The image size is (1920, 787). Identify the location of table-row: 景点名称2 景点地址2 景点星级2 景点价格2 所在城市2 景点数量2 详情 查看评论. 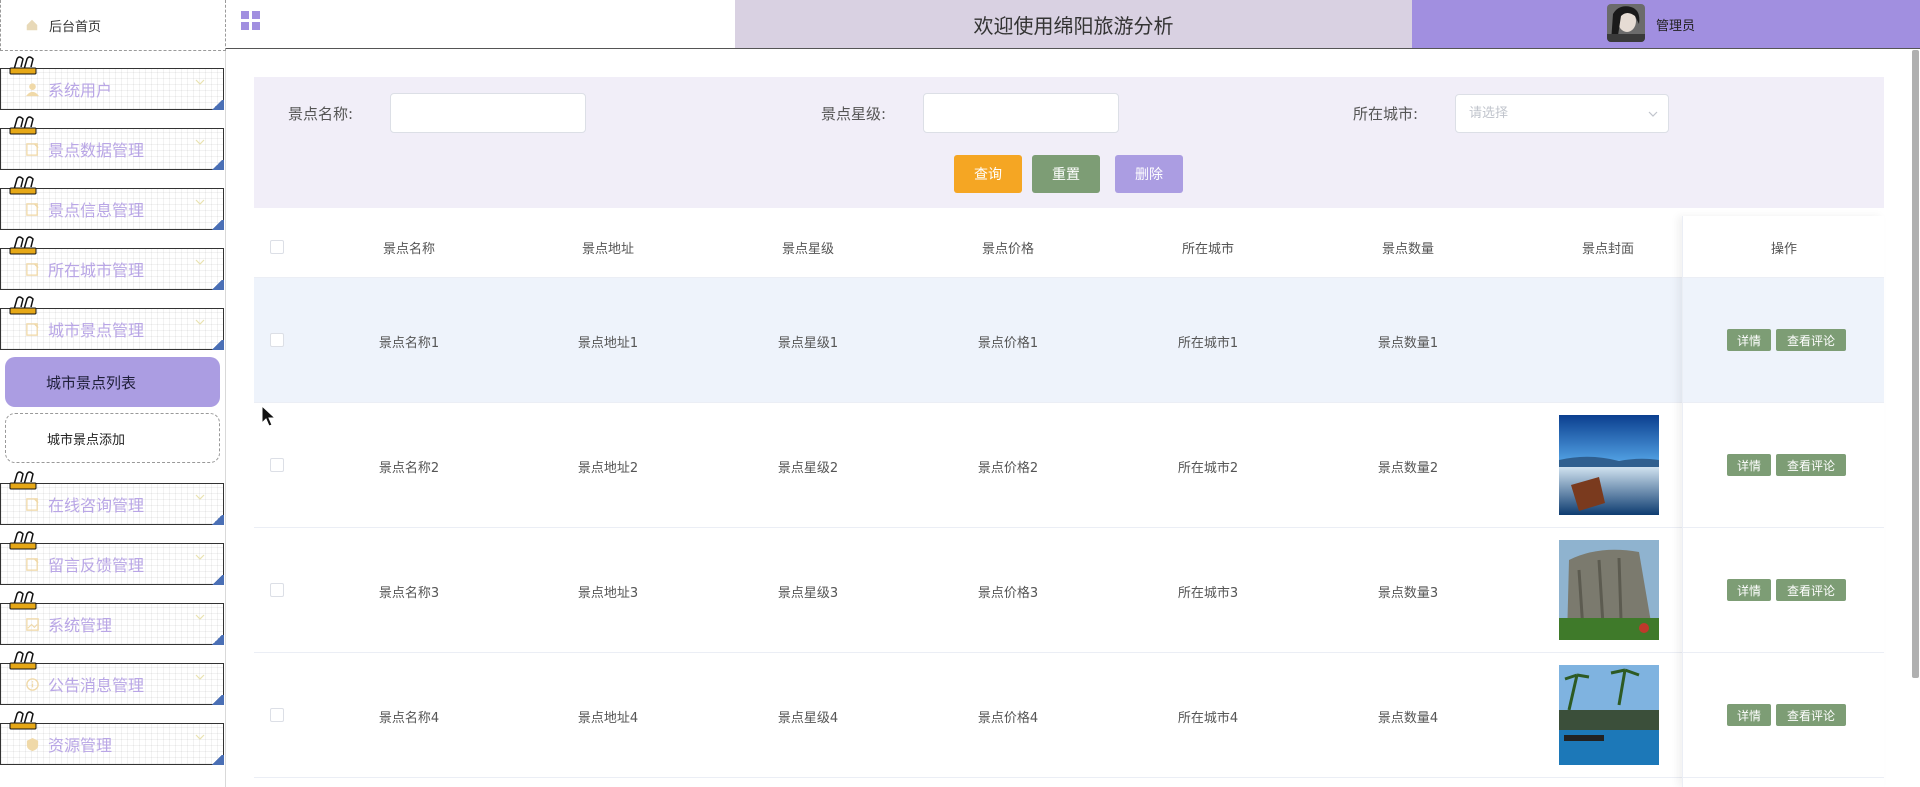
(1069, 465).